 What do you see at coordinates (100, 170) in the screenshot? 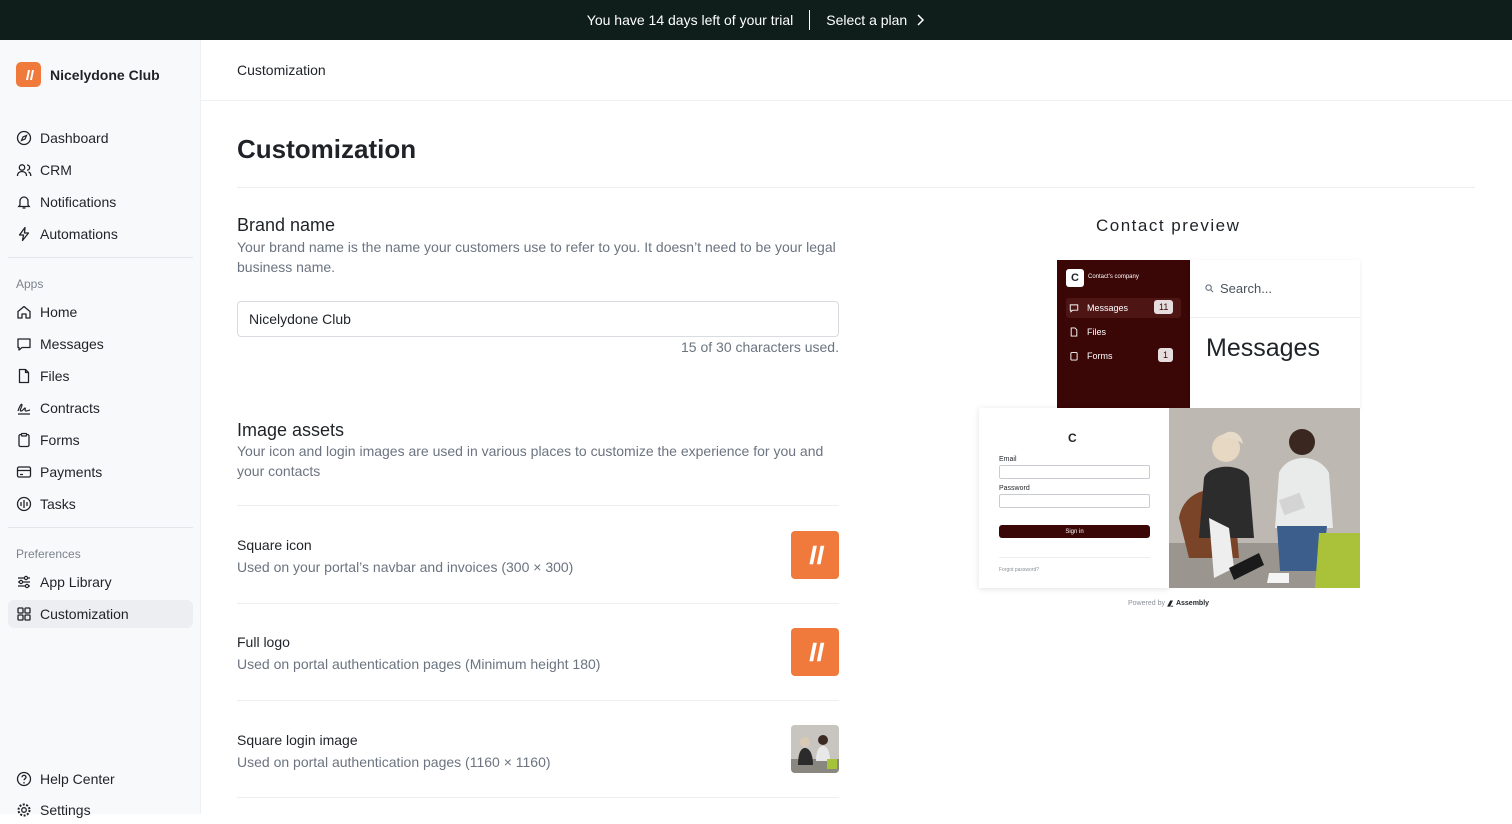
I see `sidebar-item-crm: CRM` at bounding box center [100, 170].